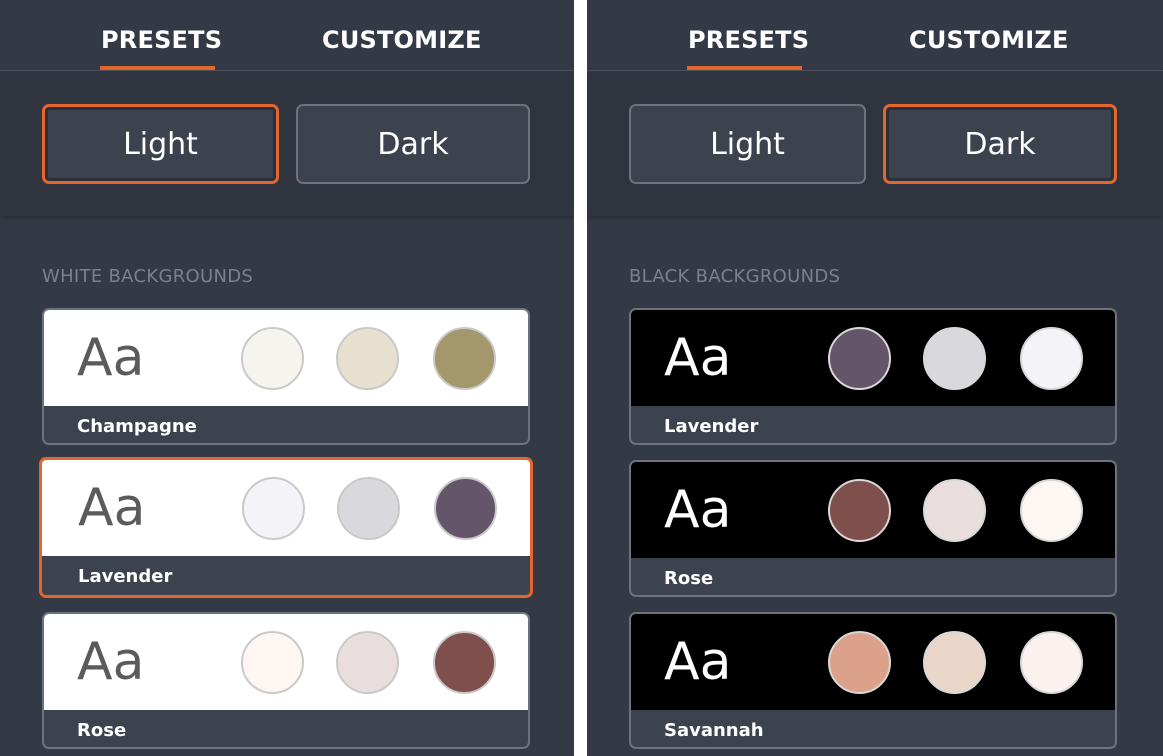 This screenshot has width=1163, height=756. I want to click on preset-name: Champagne, so click(137, 426).